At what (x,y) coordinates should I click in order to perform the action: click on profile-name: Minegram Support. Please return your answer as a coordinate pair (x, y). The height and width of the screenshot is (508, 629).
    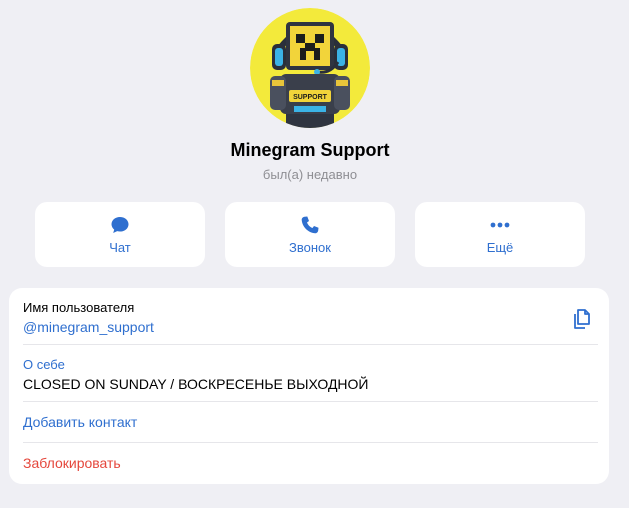
    Looking at the image, I should click on (310, 150).